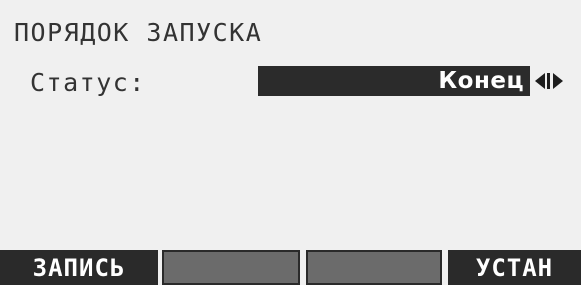 The image size is (581, 285). What do you see at coordinates (231, 267) in the screenshot?
I see `softkey-2-button` at bounding box center [231, 267].